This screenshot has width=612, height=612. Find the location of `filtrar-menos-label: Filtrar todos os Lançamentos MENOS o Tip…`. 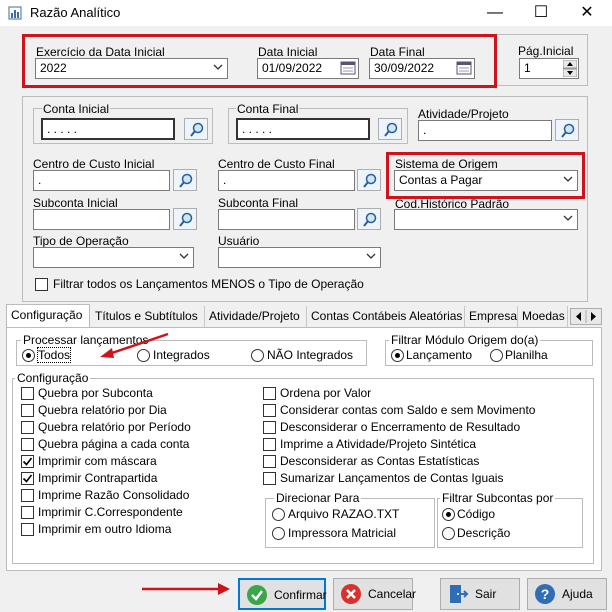

filtrar-menos-label: Filtrar todos os Lançamentos MENOS o Tip… is located at coordinates (208, 284).